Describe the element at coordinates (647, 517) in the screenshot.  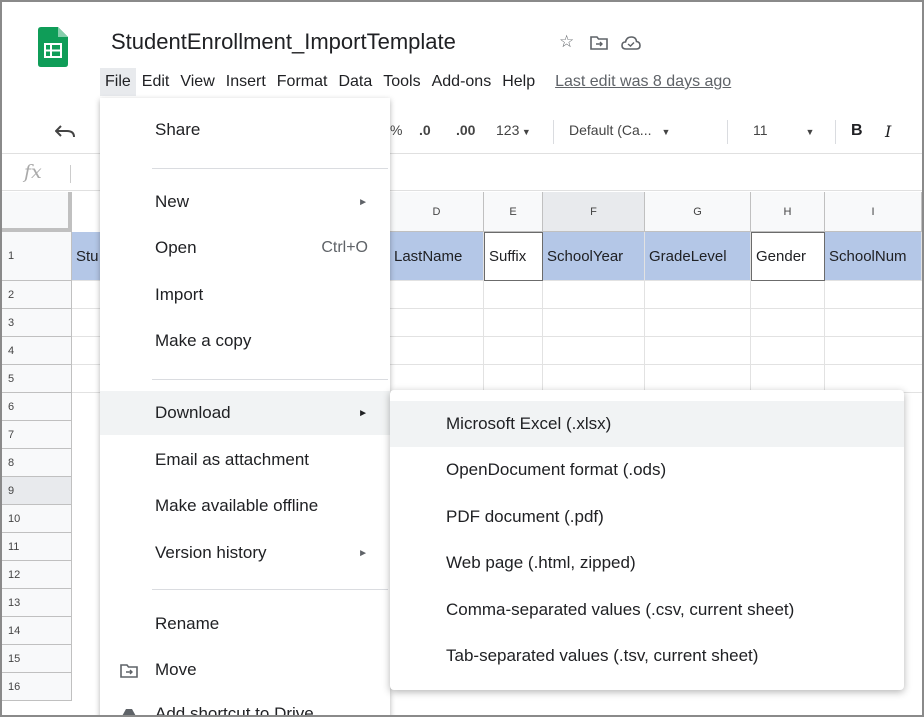
I see `download-pdf: PDF document (.pdf)` at that location.